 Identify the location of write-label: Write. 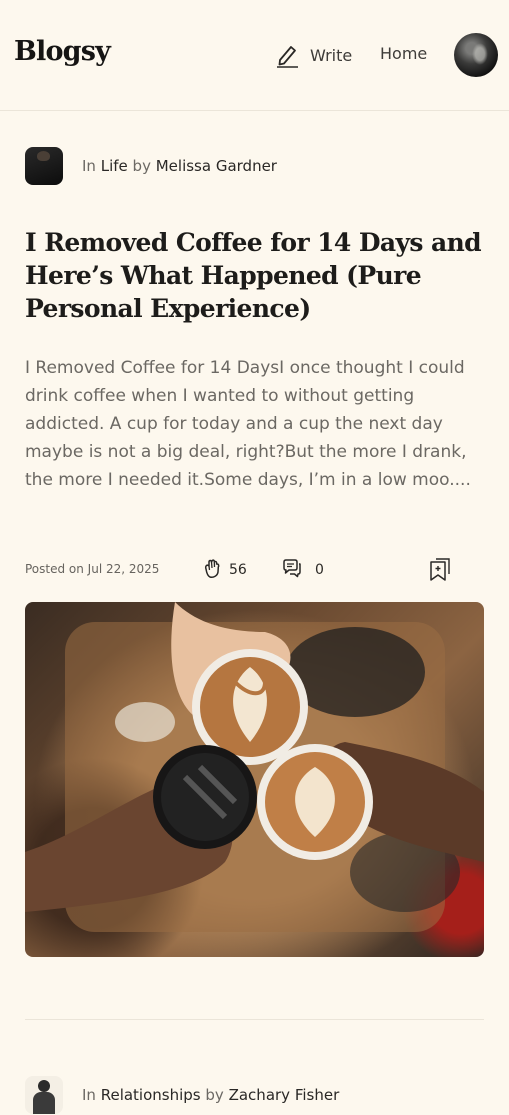
(331, 55).